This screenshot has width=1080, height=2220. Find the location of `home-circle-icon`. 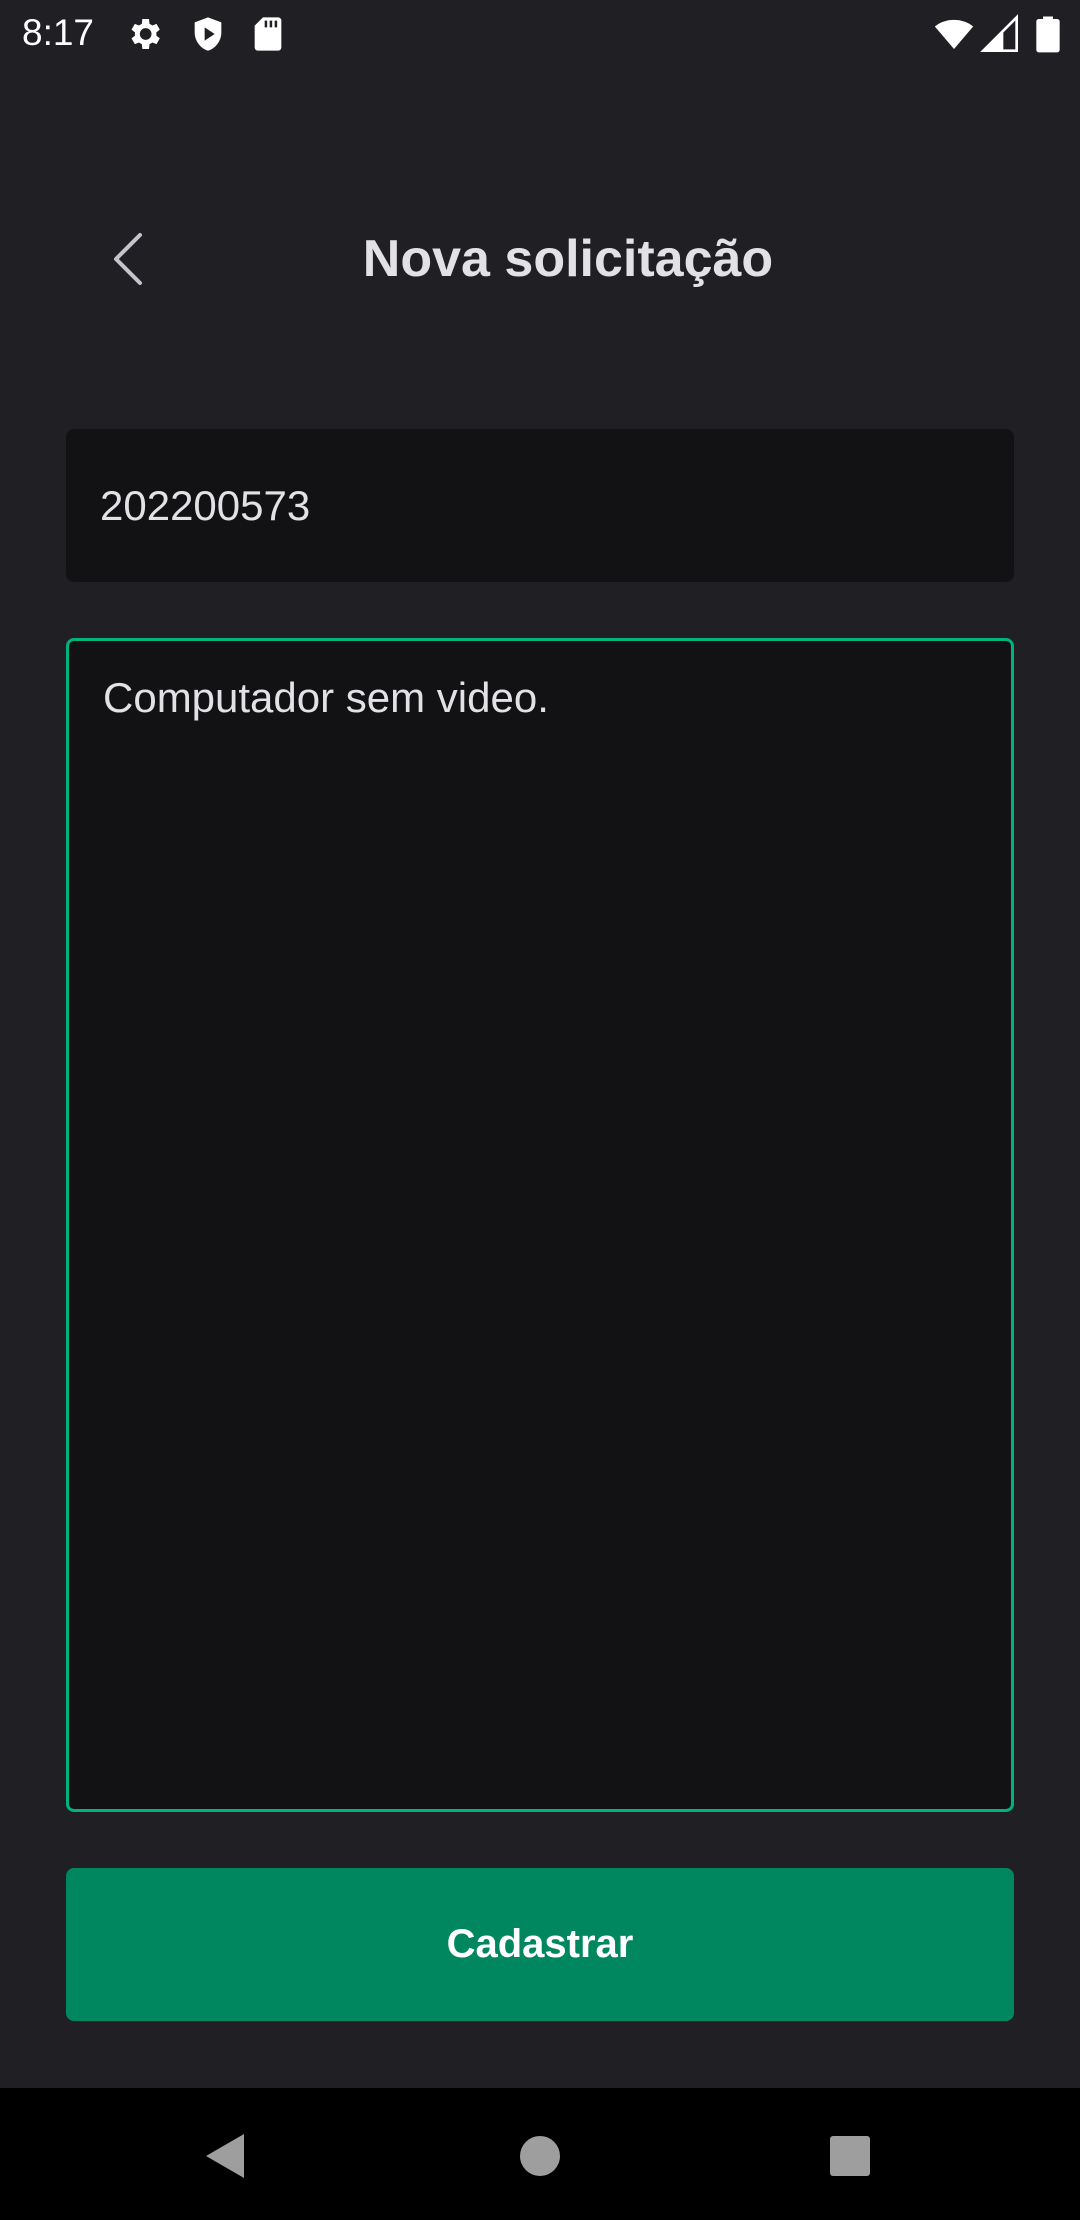

home-circle-icon is located at coordinates (540, 2156).